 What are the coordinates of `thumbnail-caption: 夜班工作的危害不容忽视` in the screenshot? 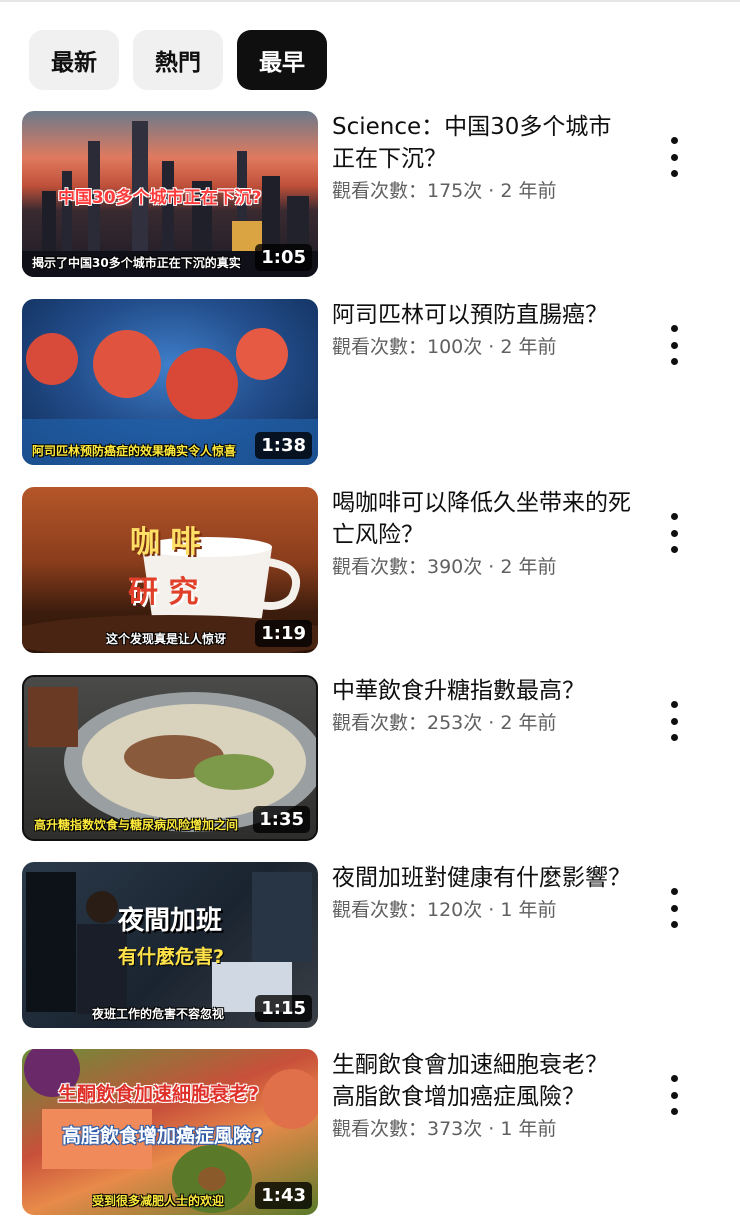 It's located at (158, 1014).